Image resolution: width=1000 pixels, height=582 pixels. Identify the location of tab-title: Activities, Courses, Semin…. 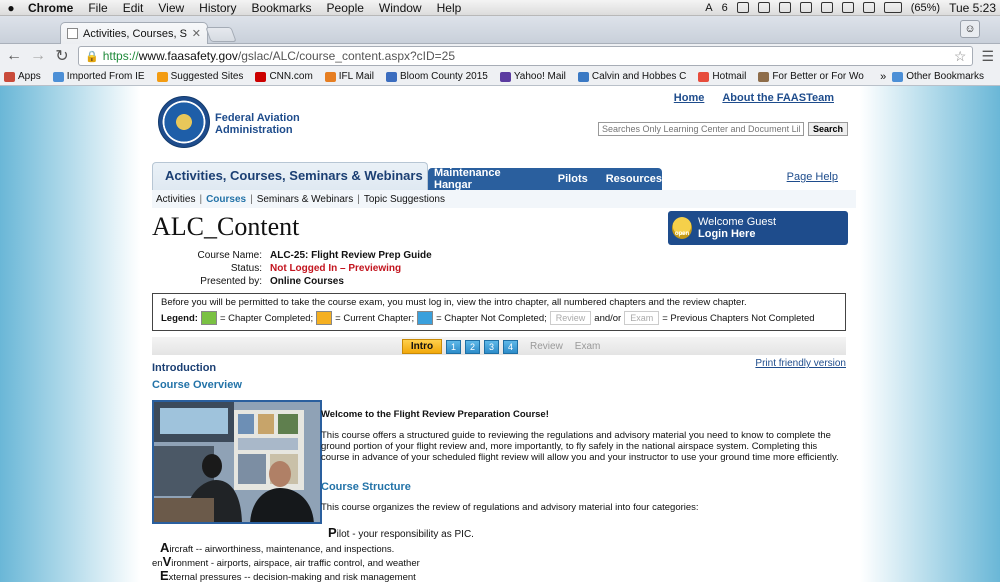
(135, 33).